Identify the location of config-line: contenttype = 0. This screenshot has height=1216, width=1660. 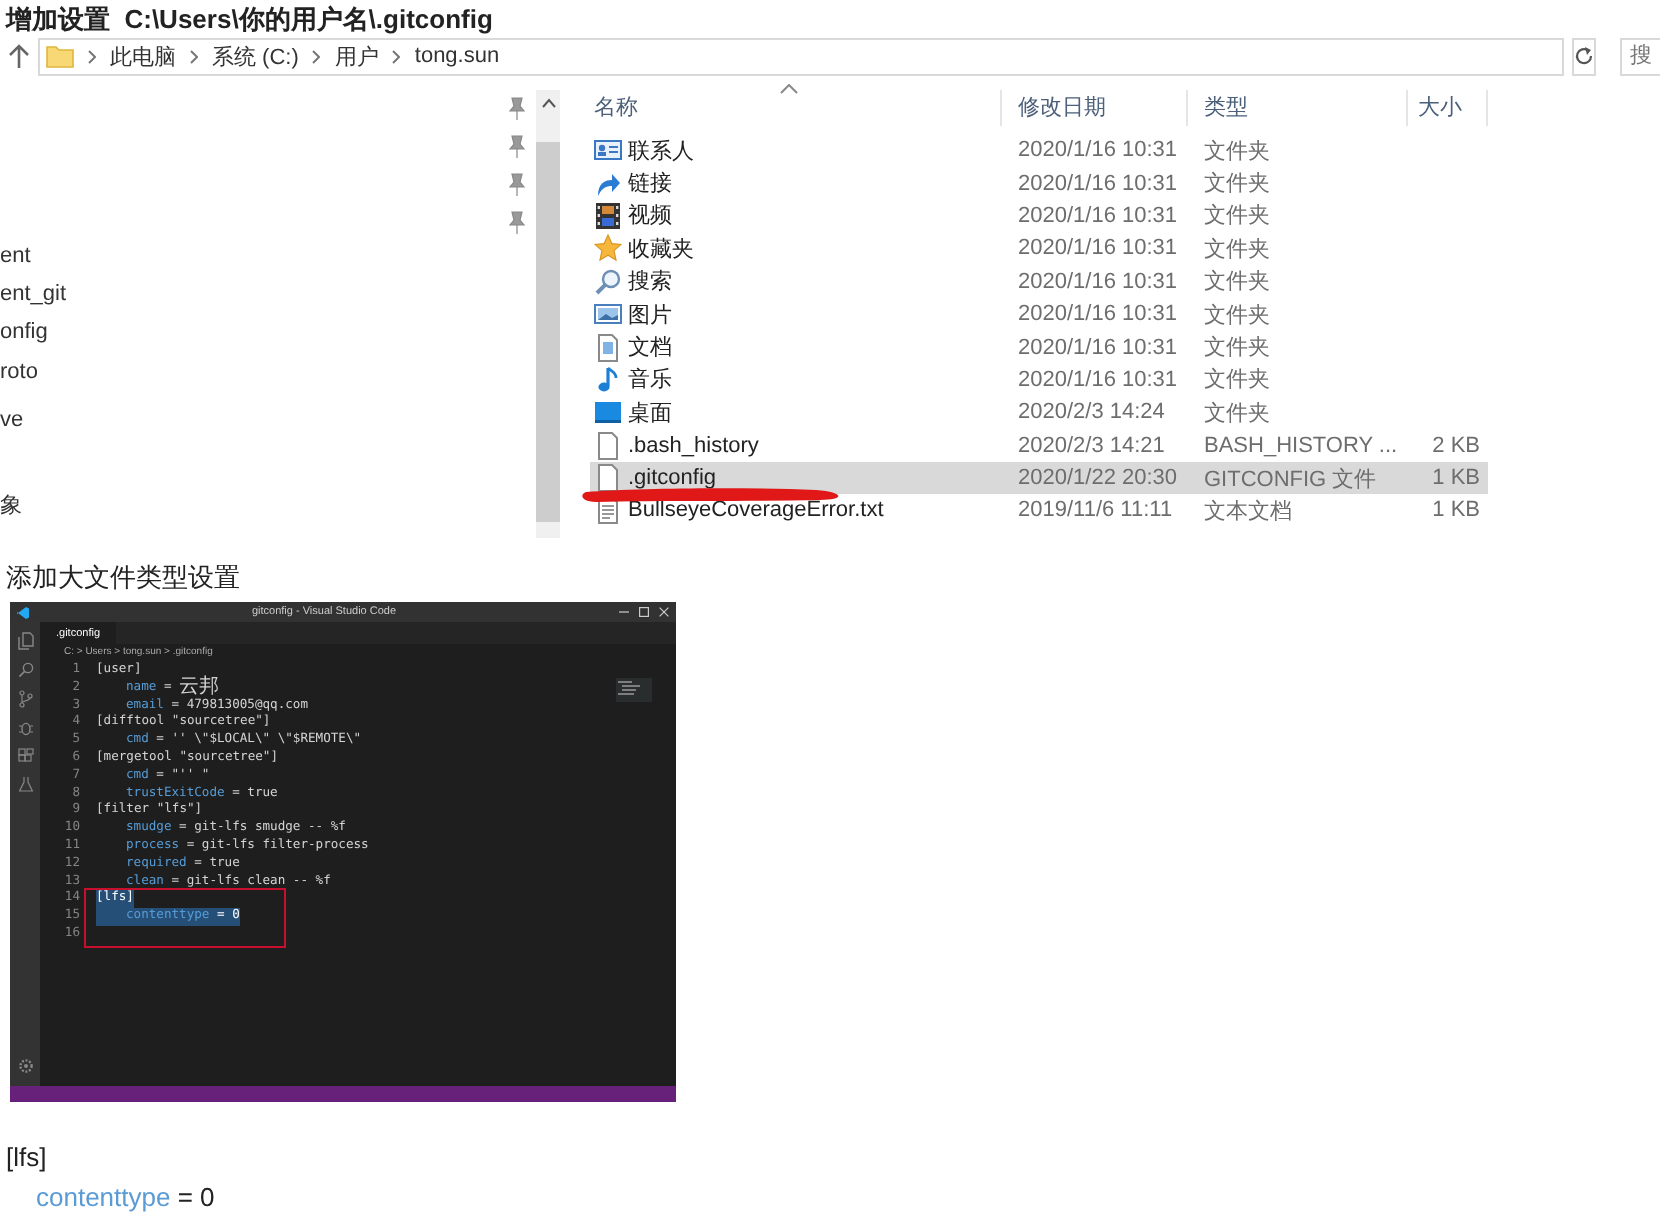
(125, 1198).